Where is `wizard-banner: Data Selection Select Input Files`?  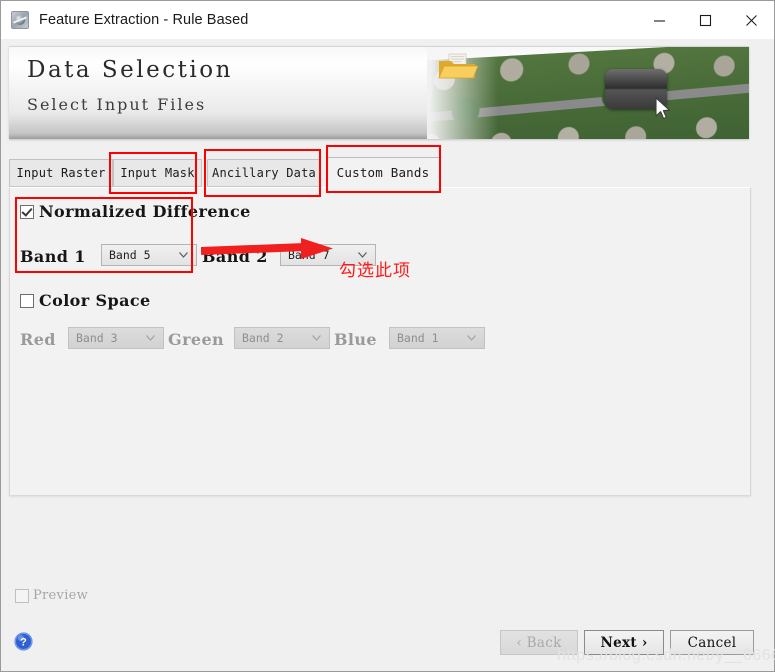 wizard-banner: Data Selection Select Input Files is located at coordinates (379, 92).